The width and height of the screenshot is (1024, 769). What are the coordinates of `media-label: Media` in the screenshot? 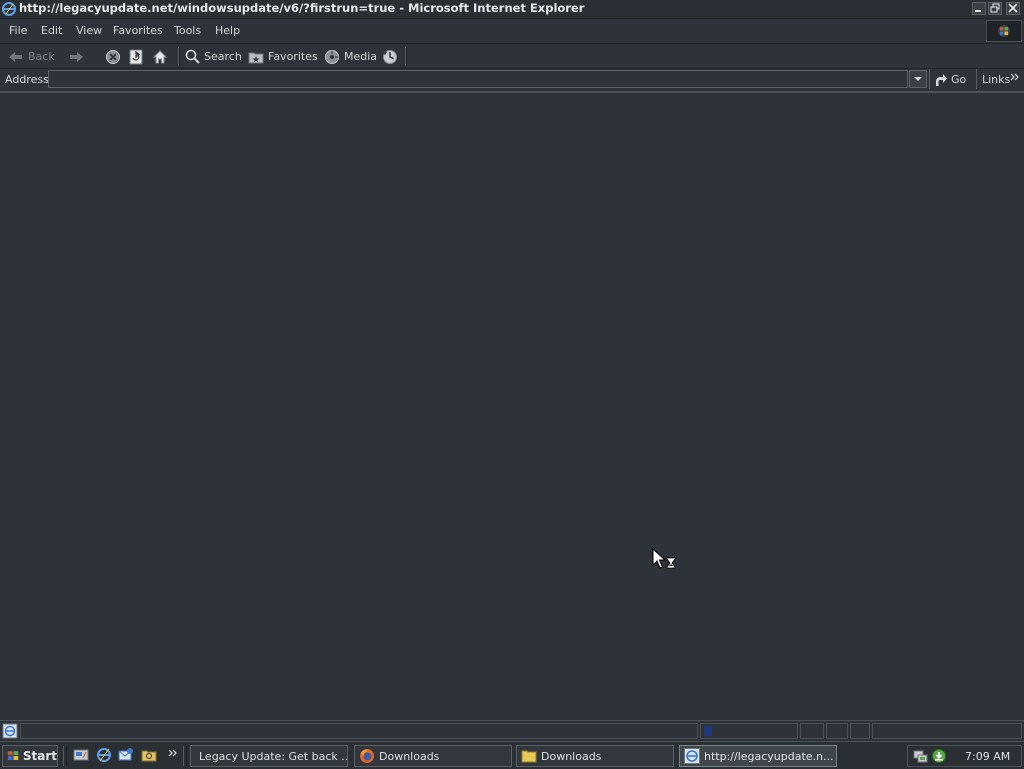 It's located at (361, 56).